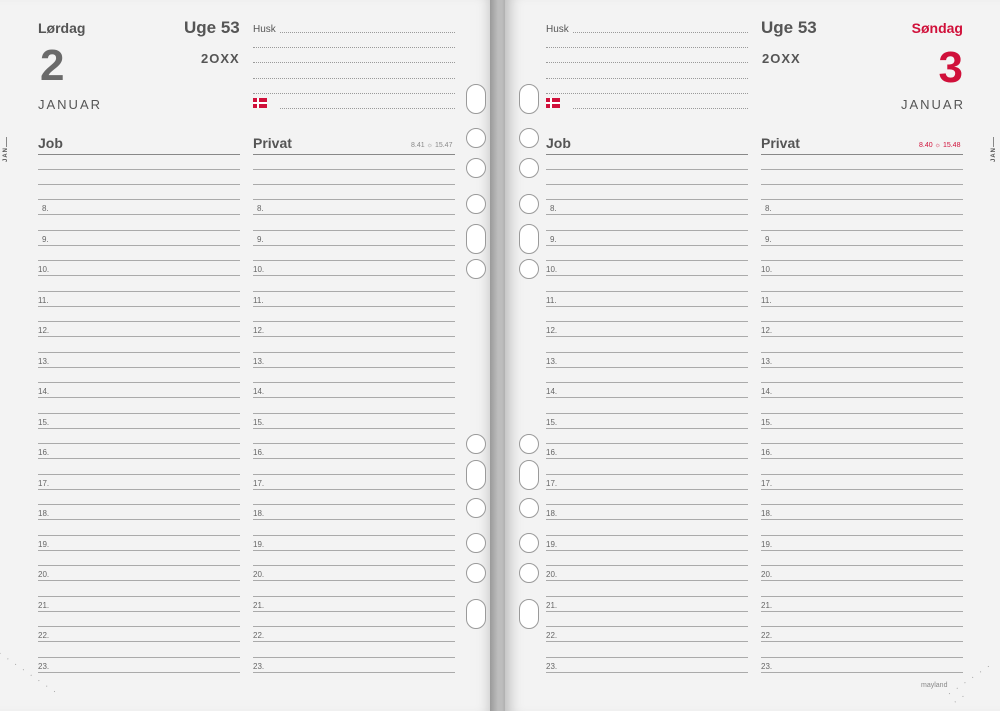  I want to click on sunrise-time: 8.40, so click(926, 145).